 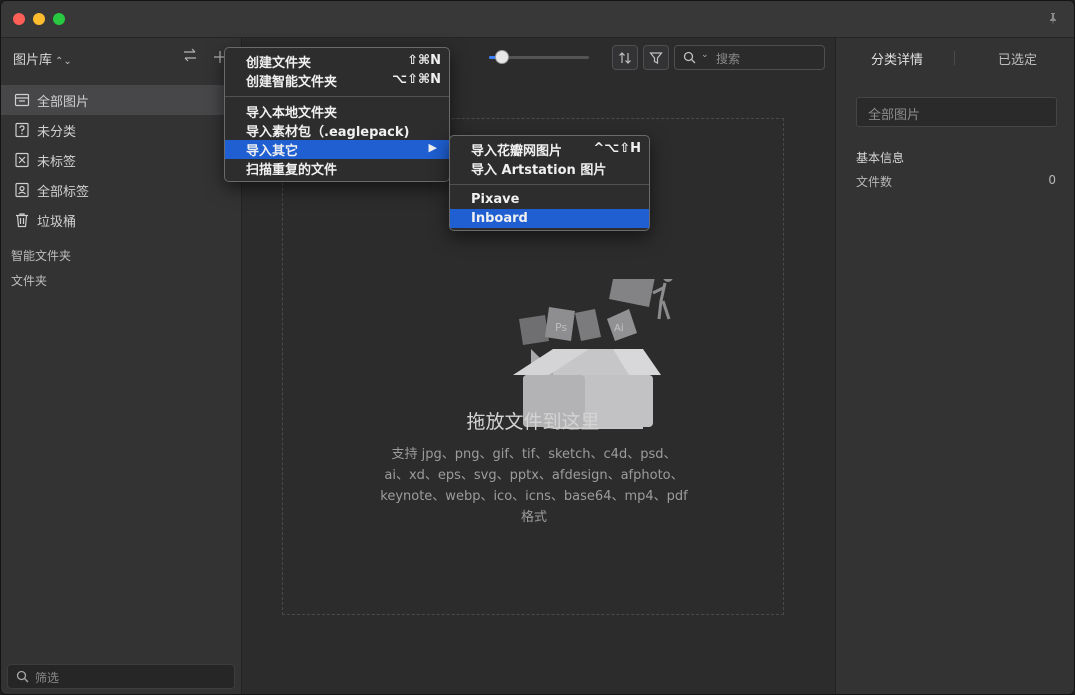 I want to click on library-switcher: 图片库 ⌃⌄, so click(x=42, y=58).